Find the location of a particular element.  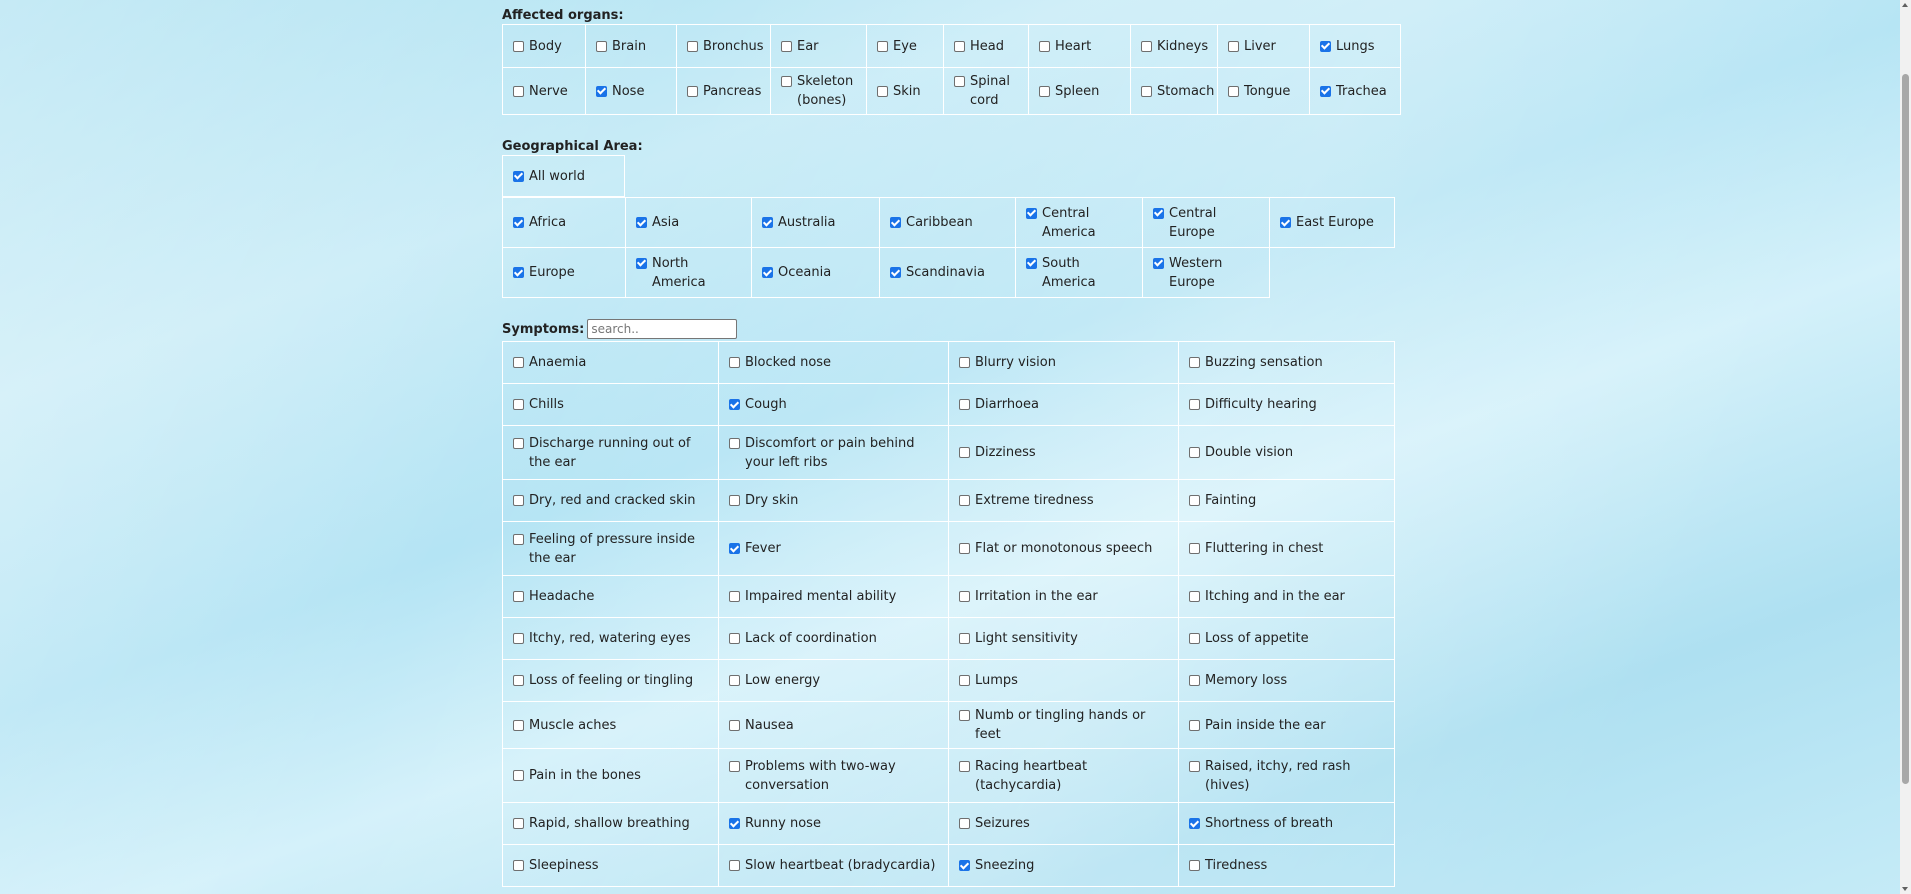

scroll-up-arrow-icon is located at coordinates (1905, 5).